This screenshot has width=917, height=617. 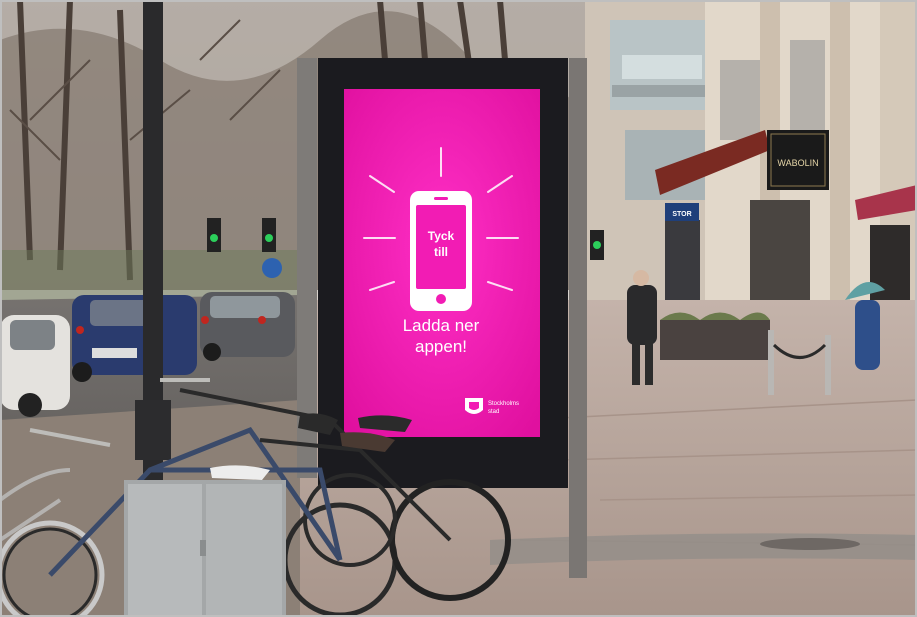 What do you see at coordinates (441, 325) in the screenshot?
I see `billboard-message-line1: Ladda ner` at bounding box center [441, 325].